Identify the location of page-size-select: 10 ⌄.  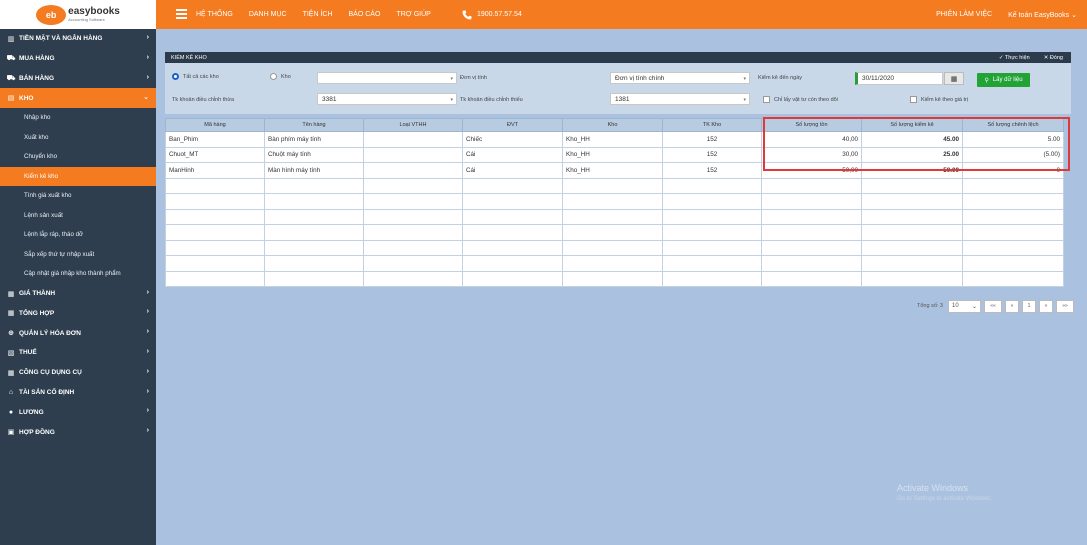
(964, 306).